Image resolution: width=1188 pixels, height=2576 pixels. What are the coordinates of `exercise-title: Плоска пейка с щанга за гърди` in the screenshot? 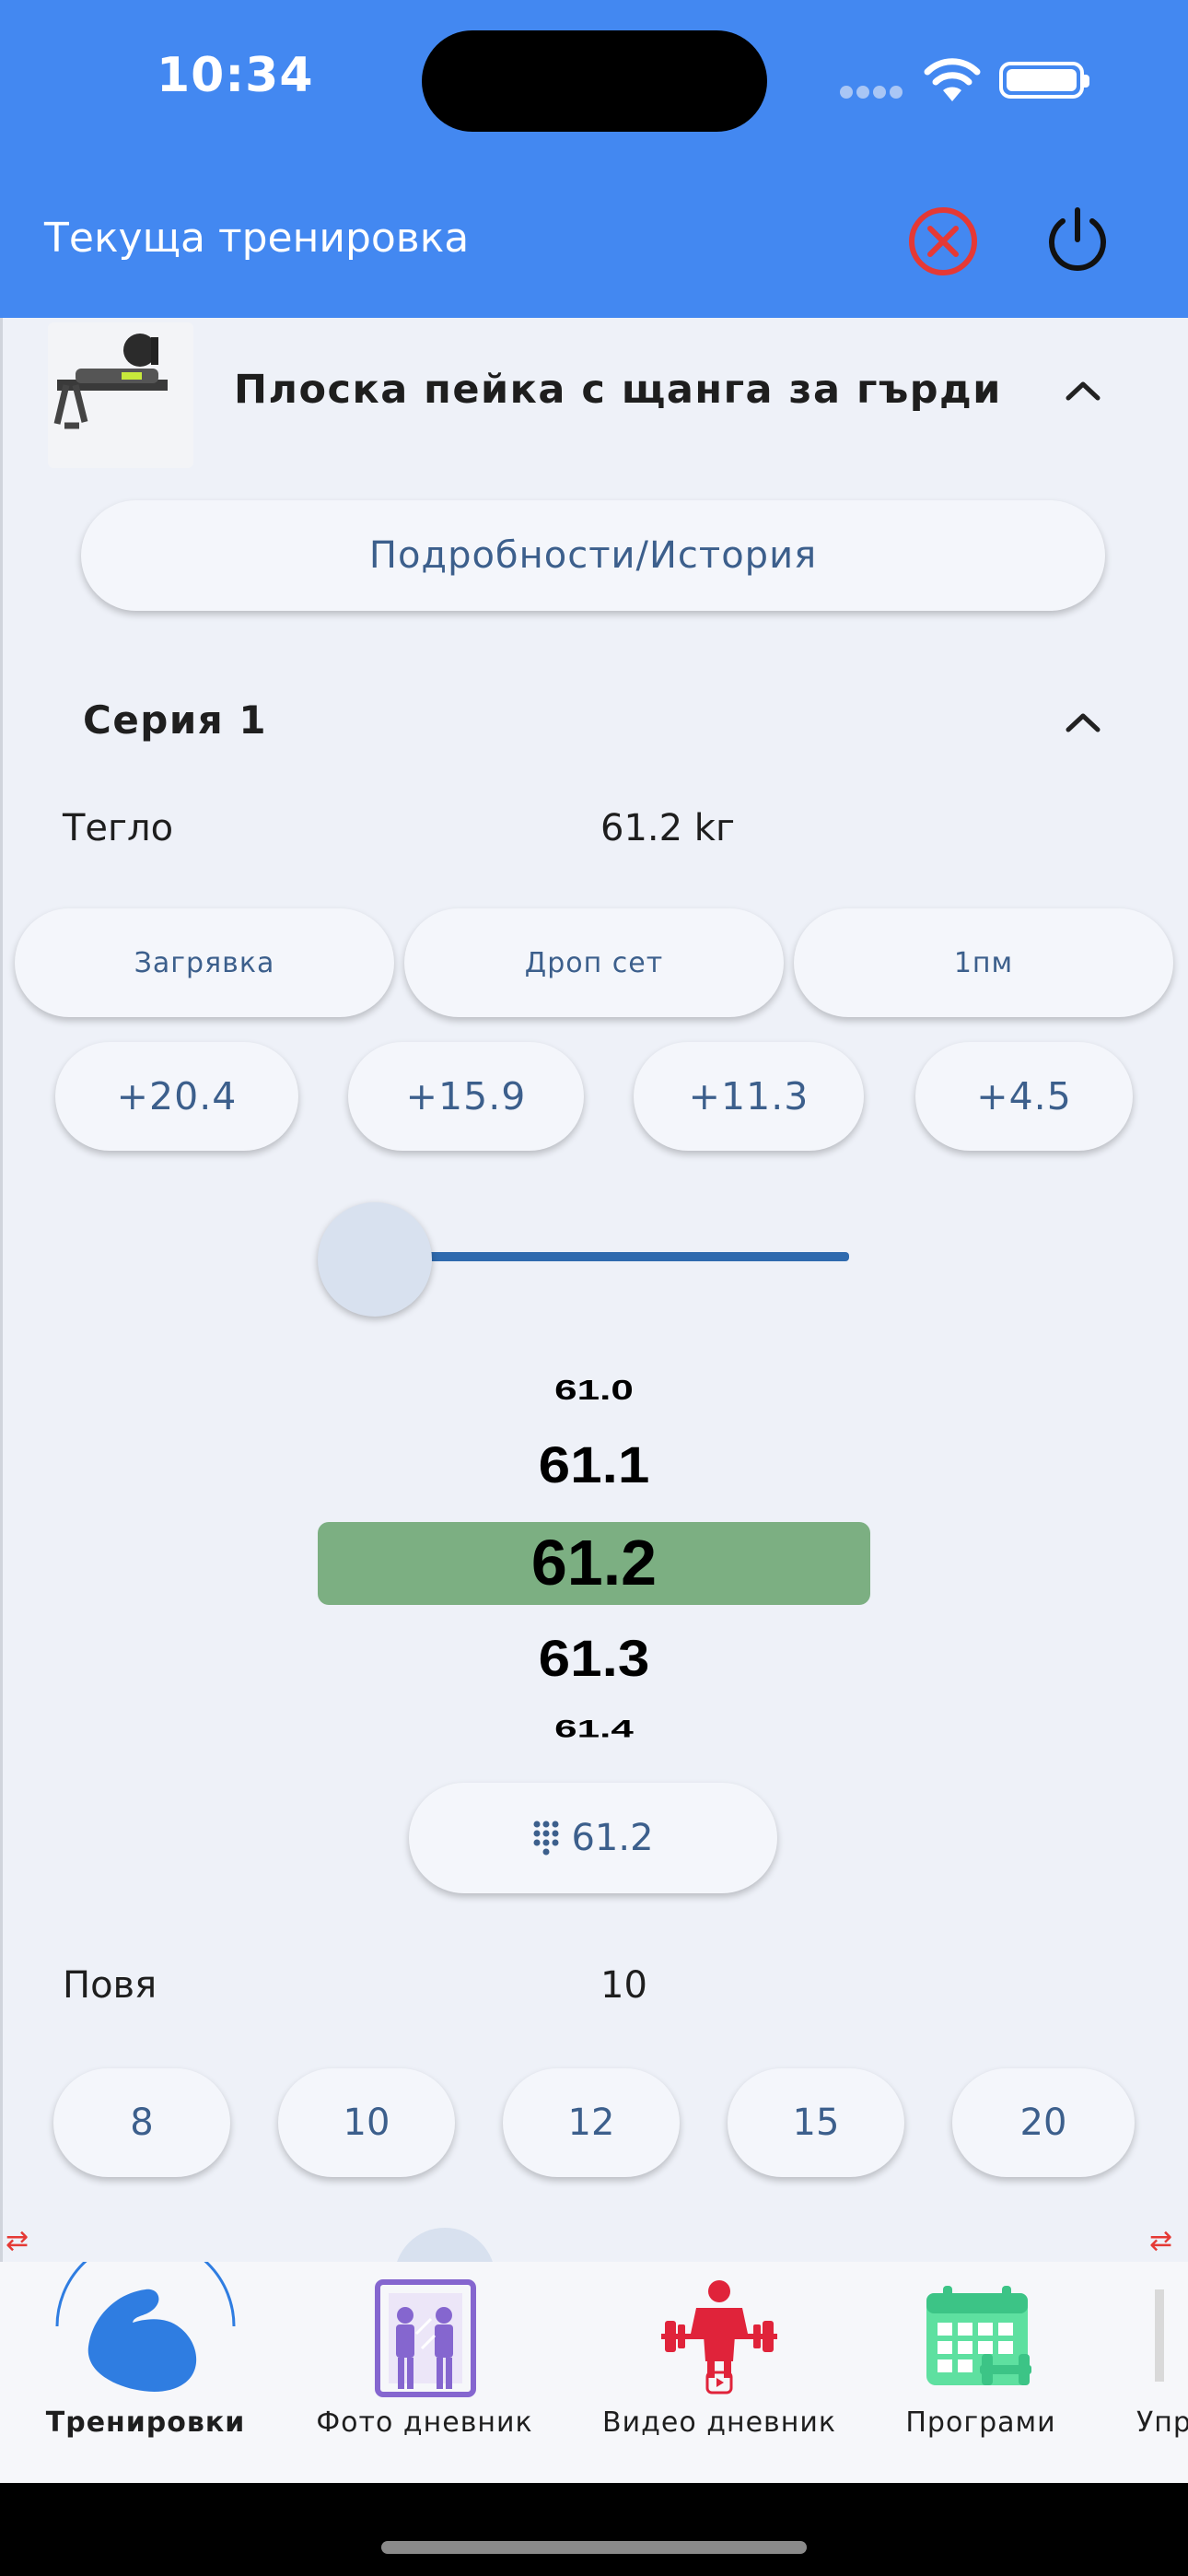 It's located at (618, 390).